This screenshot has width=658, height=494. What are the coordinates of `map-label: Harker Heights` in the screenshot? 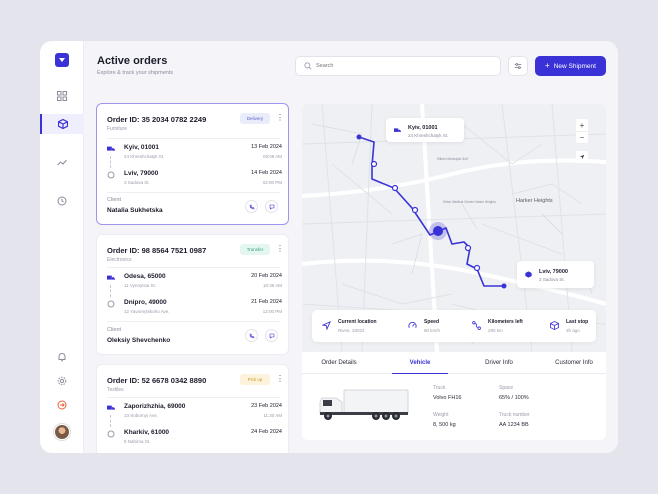 It's located at (534, 201).